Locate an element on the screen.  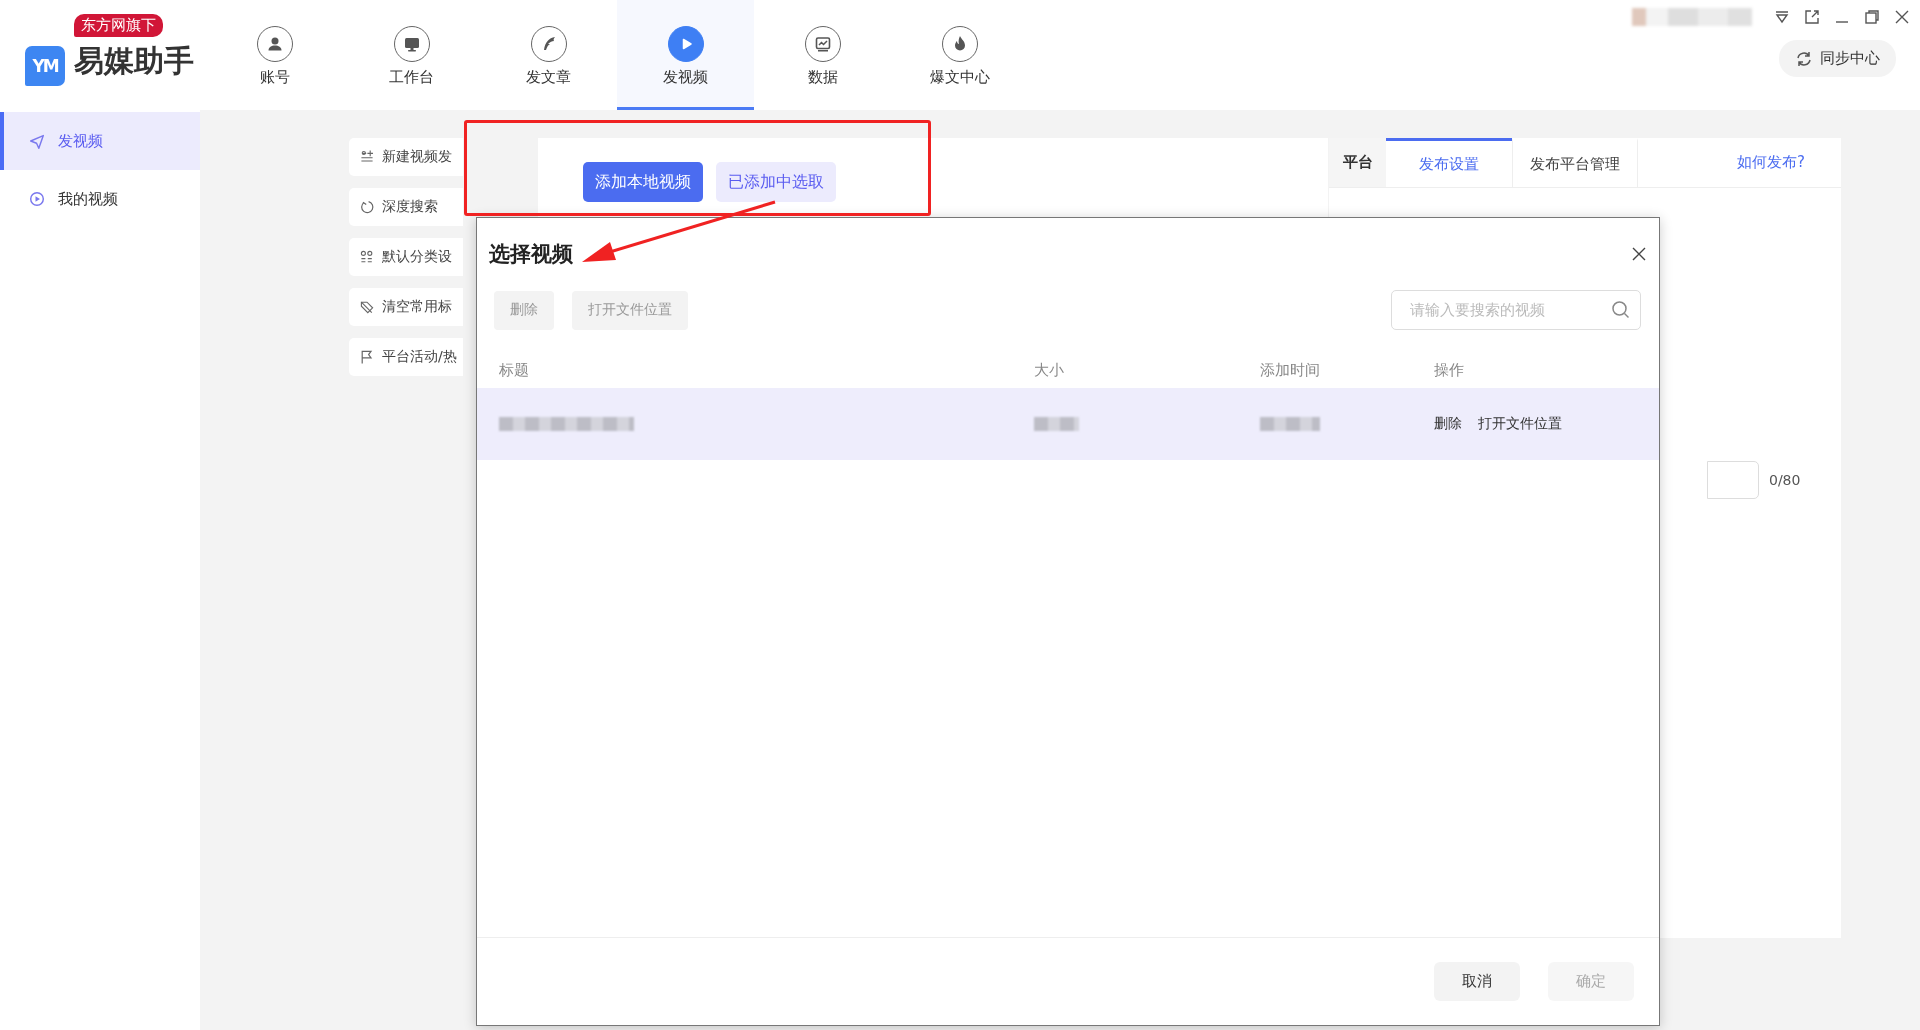
send-icon is located at coordinates (37, 141).